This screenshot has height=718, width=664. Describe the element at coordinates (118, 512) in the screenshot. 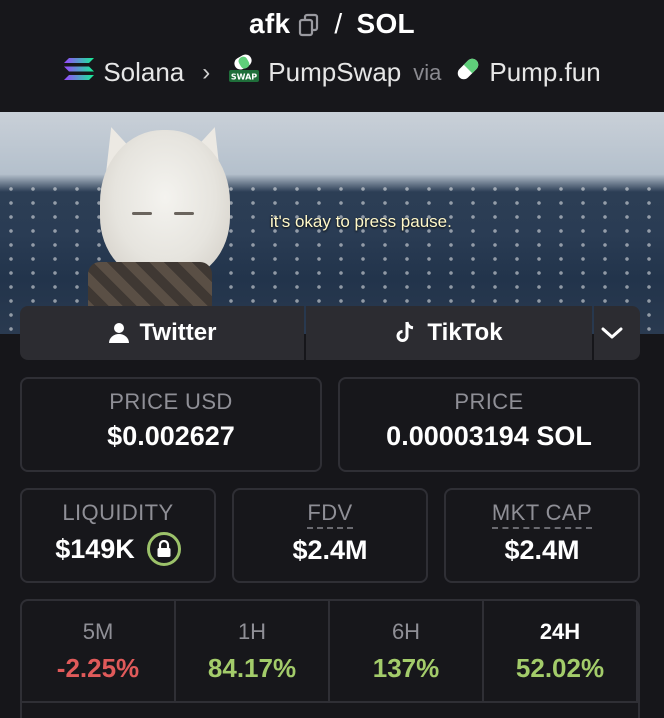

I see `liquidity-label: LIQUIDITY` at that location.